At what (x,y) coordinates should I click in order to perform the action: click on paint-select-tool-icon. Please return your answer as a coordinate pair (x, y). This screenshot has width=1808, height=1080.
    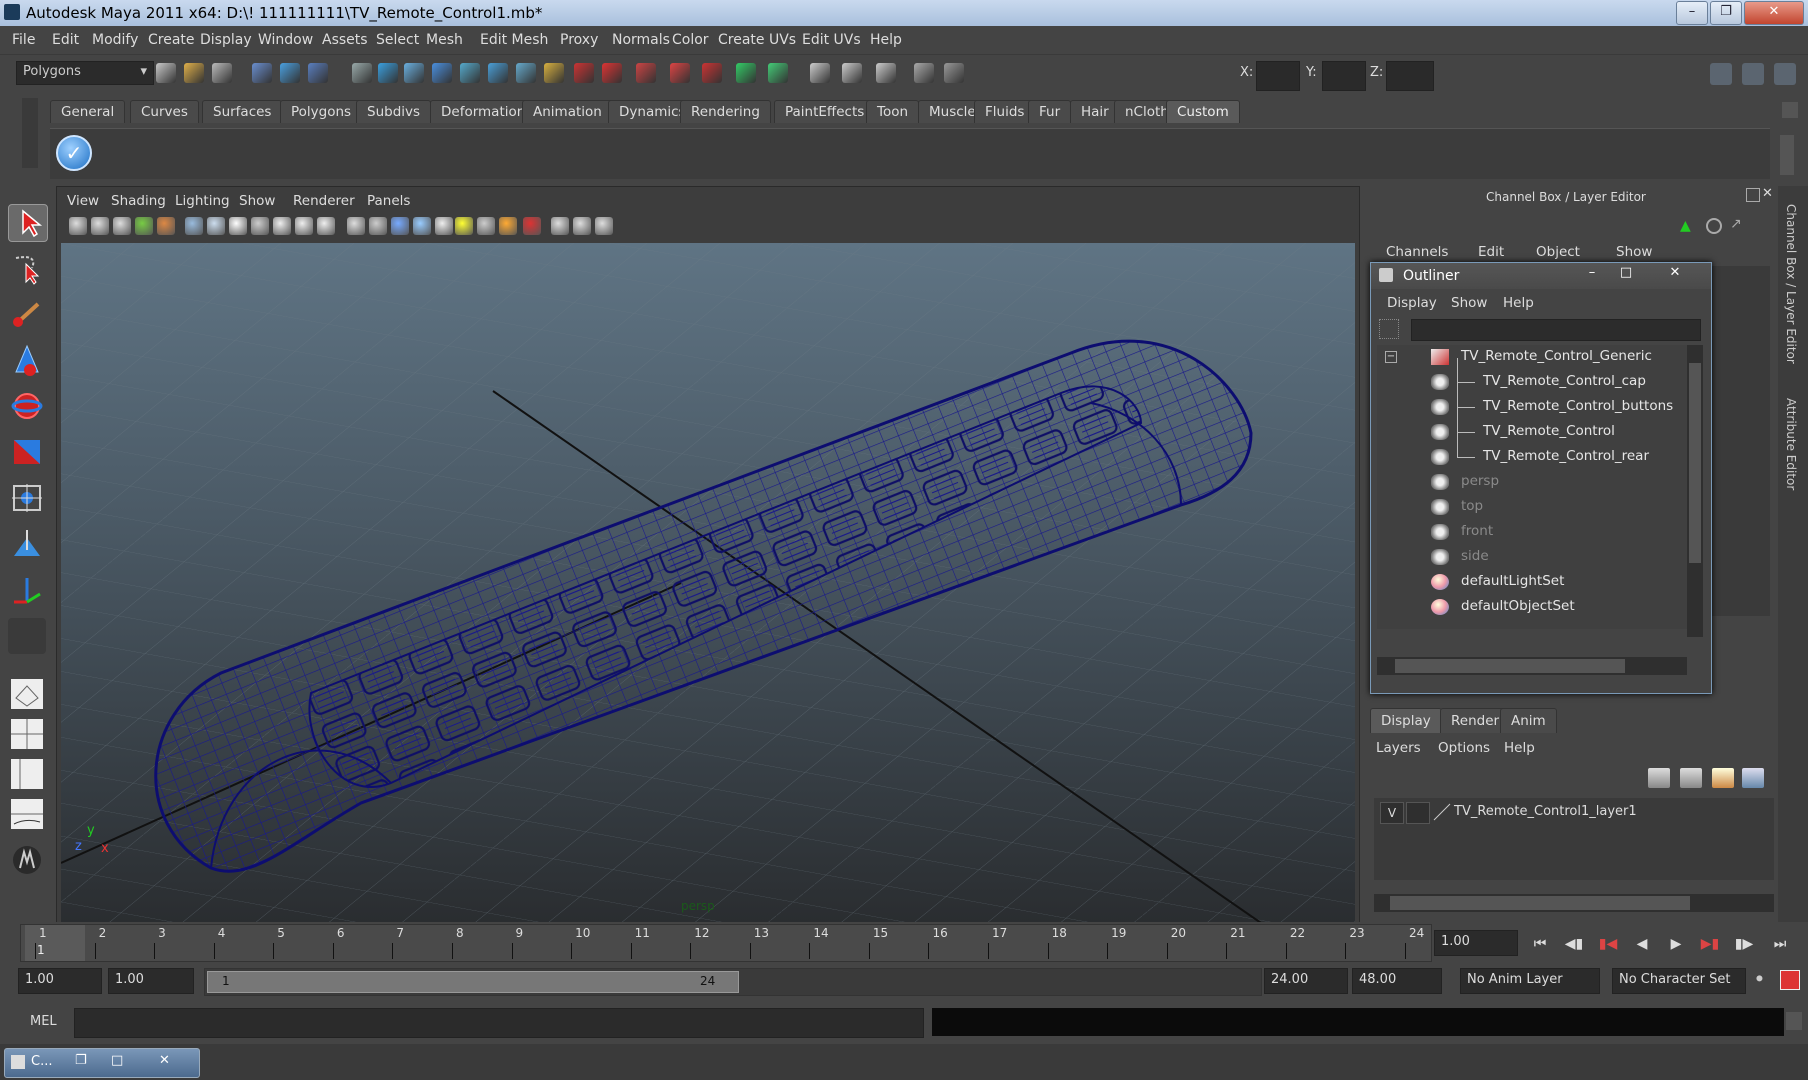
    Looking at the image, I should click on (27, 314).